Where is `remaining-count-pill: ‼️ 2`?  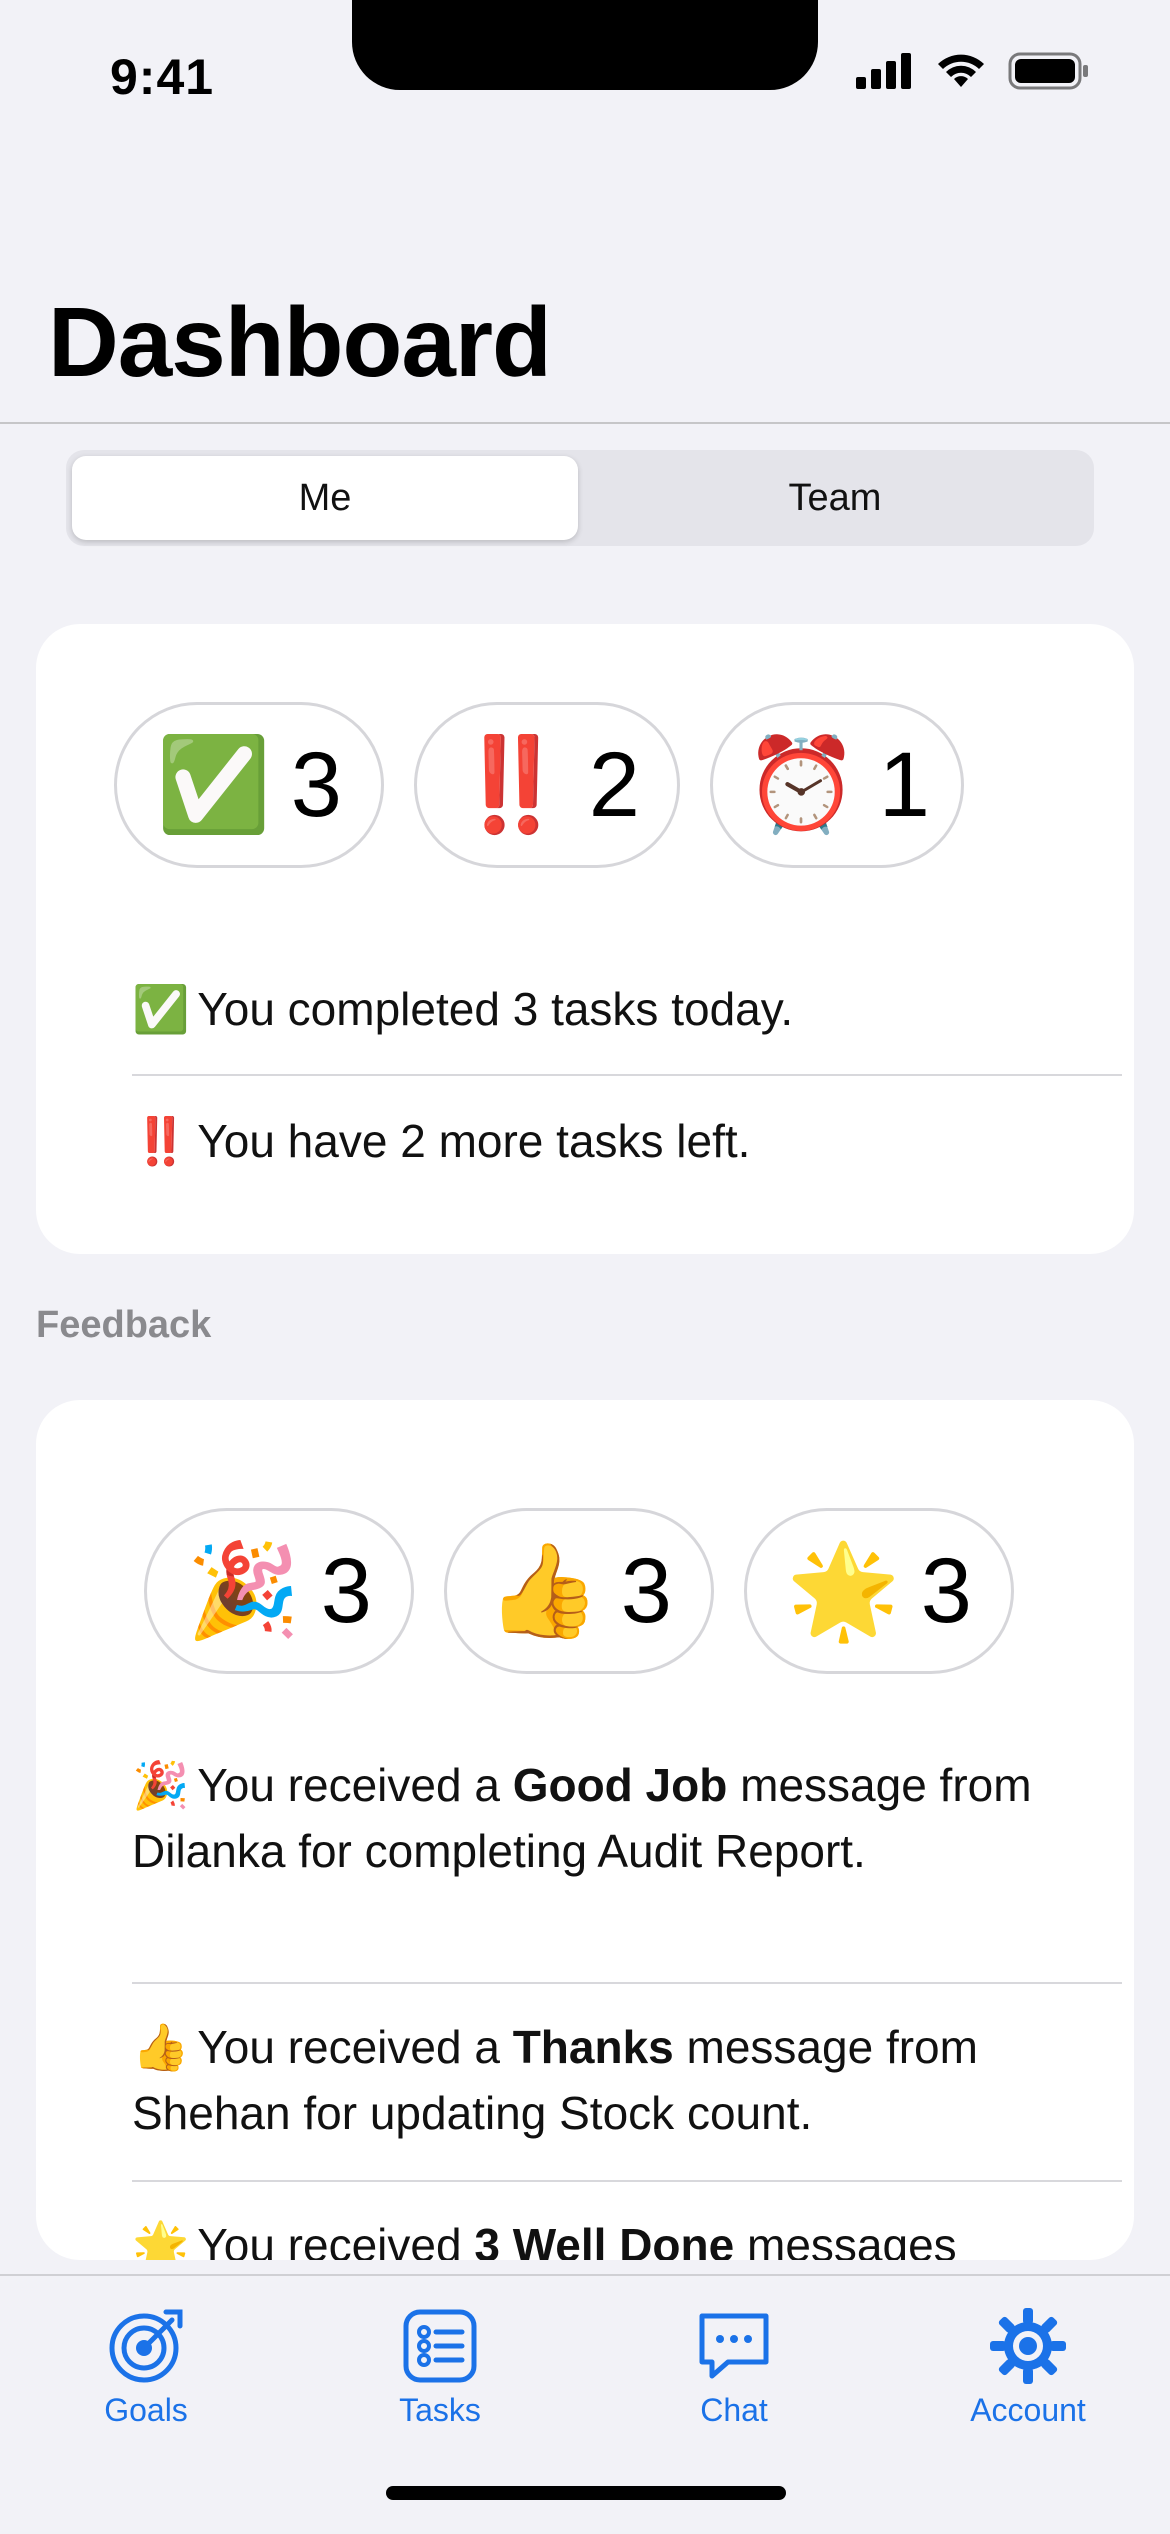 remaining-count-pill: ‼️ 2 is located at coordinates (547, 785).